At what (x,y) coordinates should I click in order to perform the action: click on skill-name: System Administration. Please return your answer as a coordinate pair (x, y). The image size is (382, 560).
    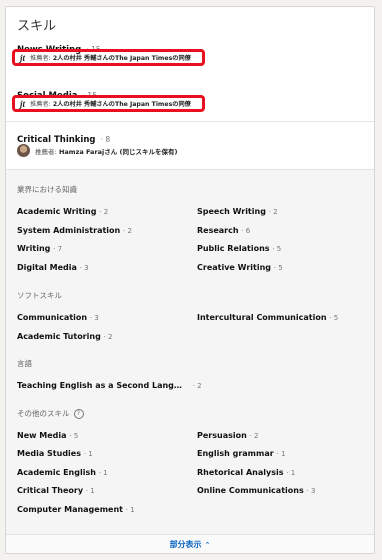
    Looking at the image, I should click on (69, 230).